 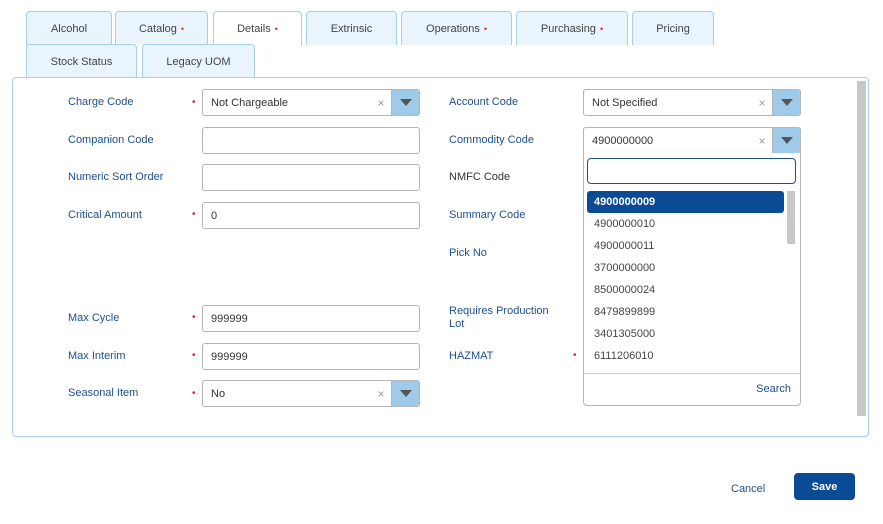 What do you see at coordinates (116, 177) in the screenshot?
I see `numeric-sort-order-label: Numeric Sort Order` at bounding box center [116, 177].